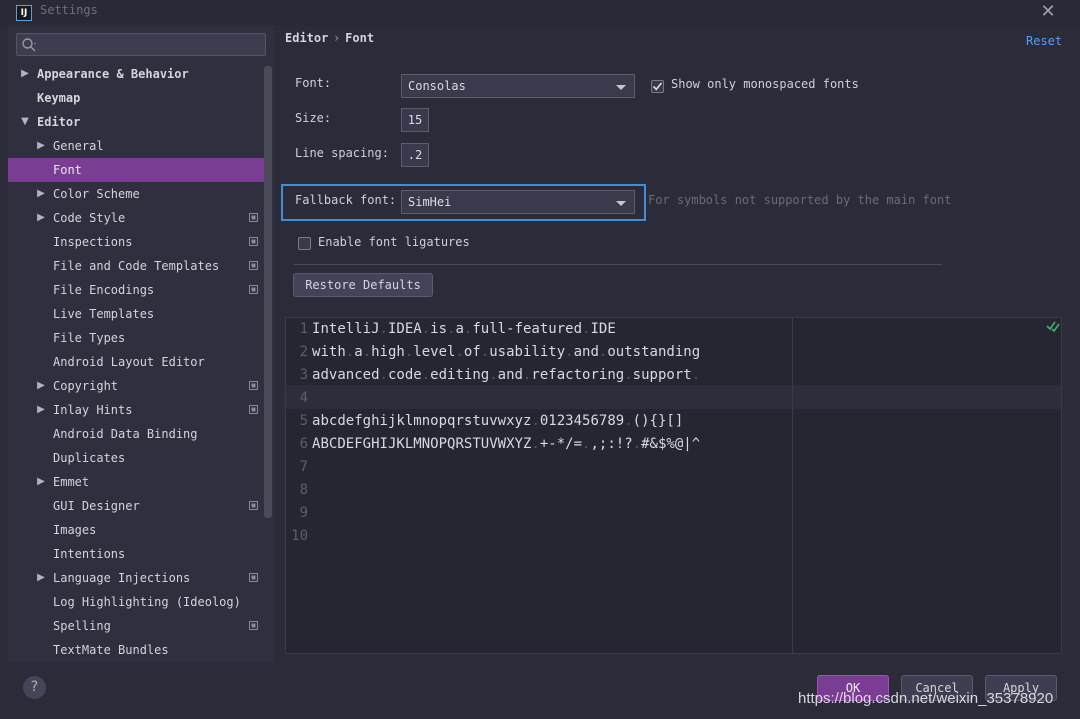  What do you see at coordinates (113, 74) in the screenshot?
I see `sidebar-item-label: Appearance & Behavior` at bounding box center [113, 74].